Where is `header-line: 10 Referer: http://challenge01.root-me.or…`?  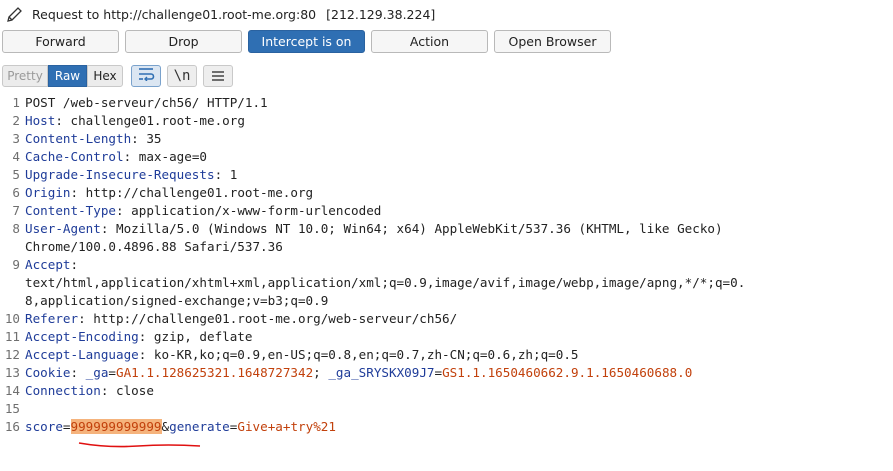
header-line: 10 Referer: http://challenge01.root-me.or… is located at coordinates (231, 318).